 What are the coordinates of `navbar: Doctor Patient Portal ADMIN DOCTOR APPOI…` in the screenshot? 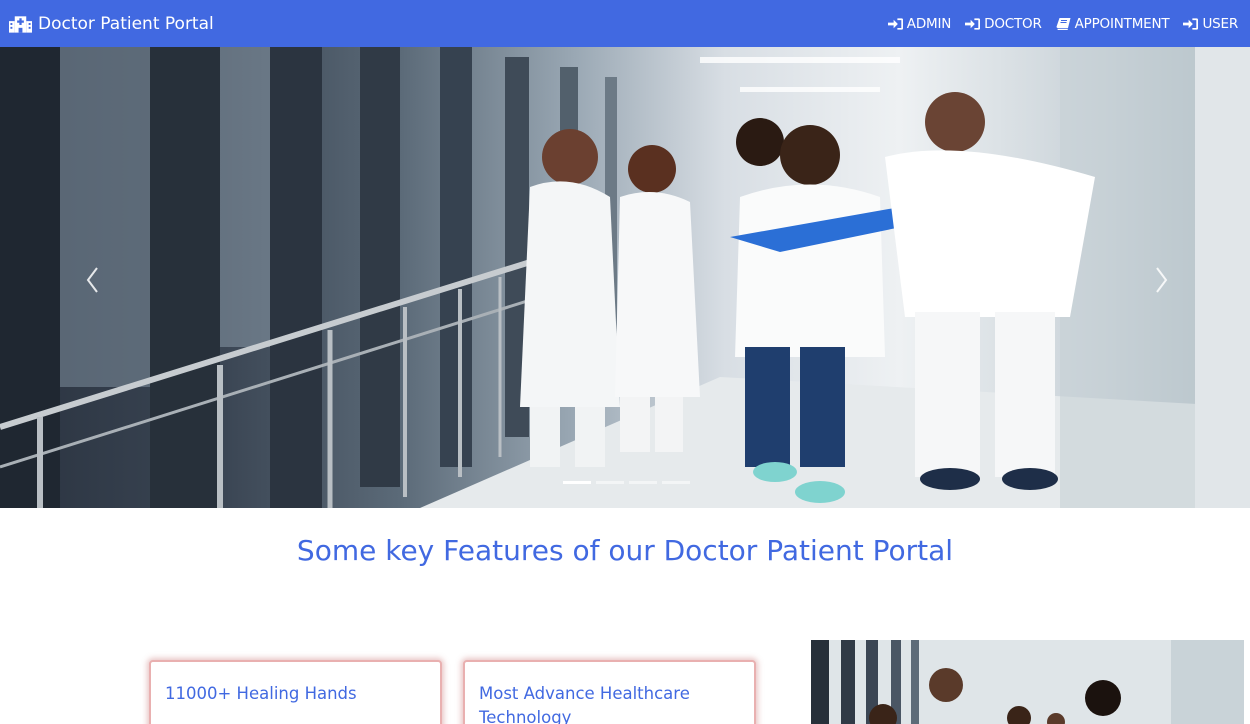 It's located at (625, 23).